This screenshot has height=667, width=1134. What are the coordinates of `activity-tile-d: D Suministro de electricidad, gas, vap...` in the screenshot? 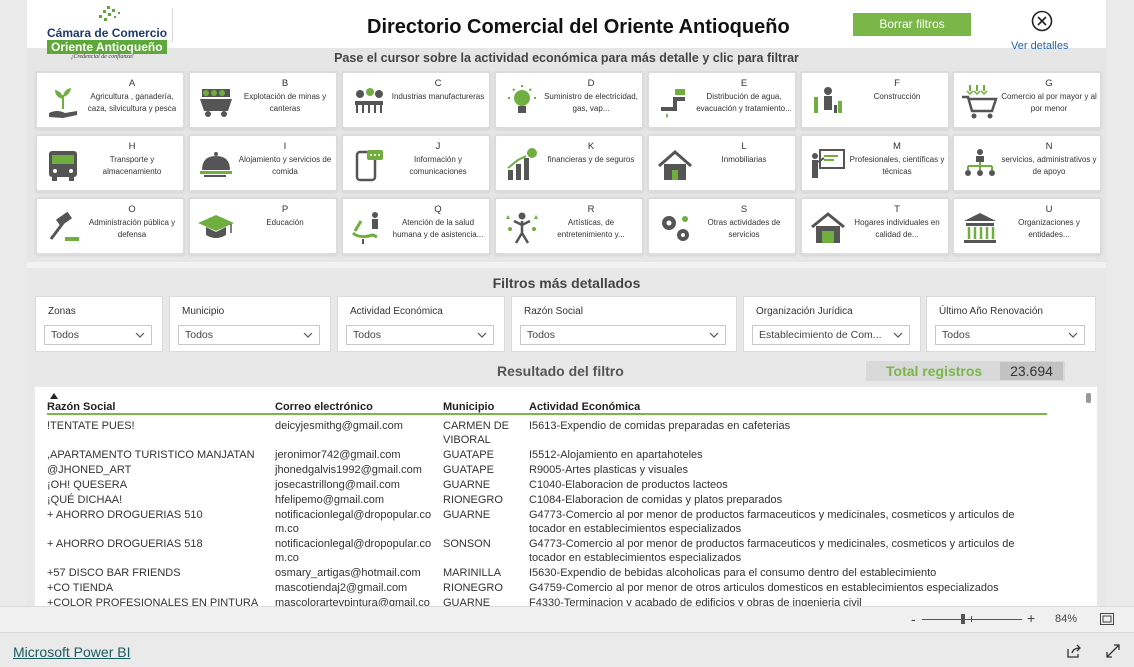 It's located at (569, 100).